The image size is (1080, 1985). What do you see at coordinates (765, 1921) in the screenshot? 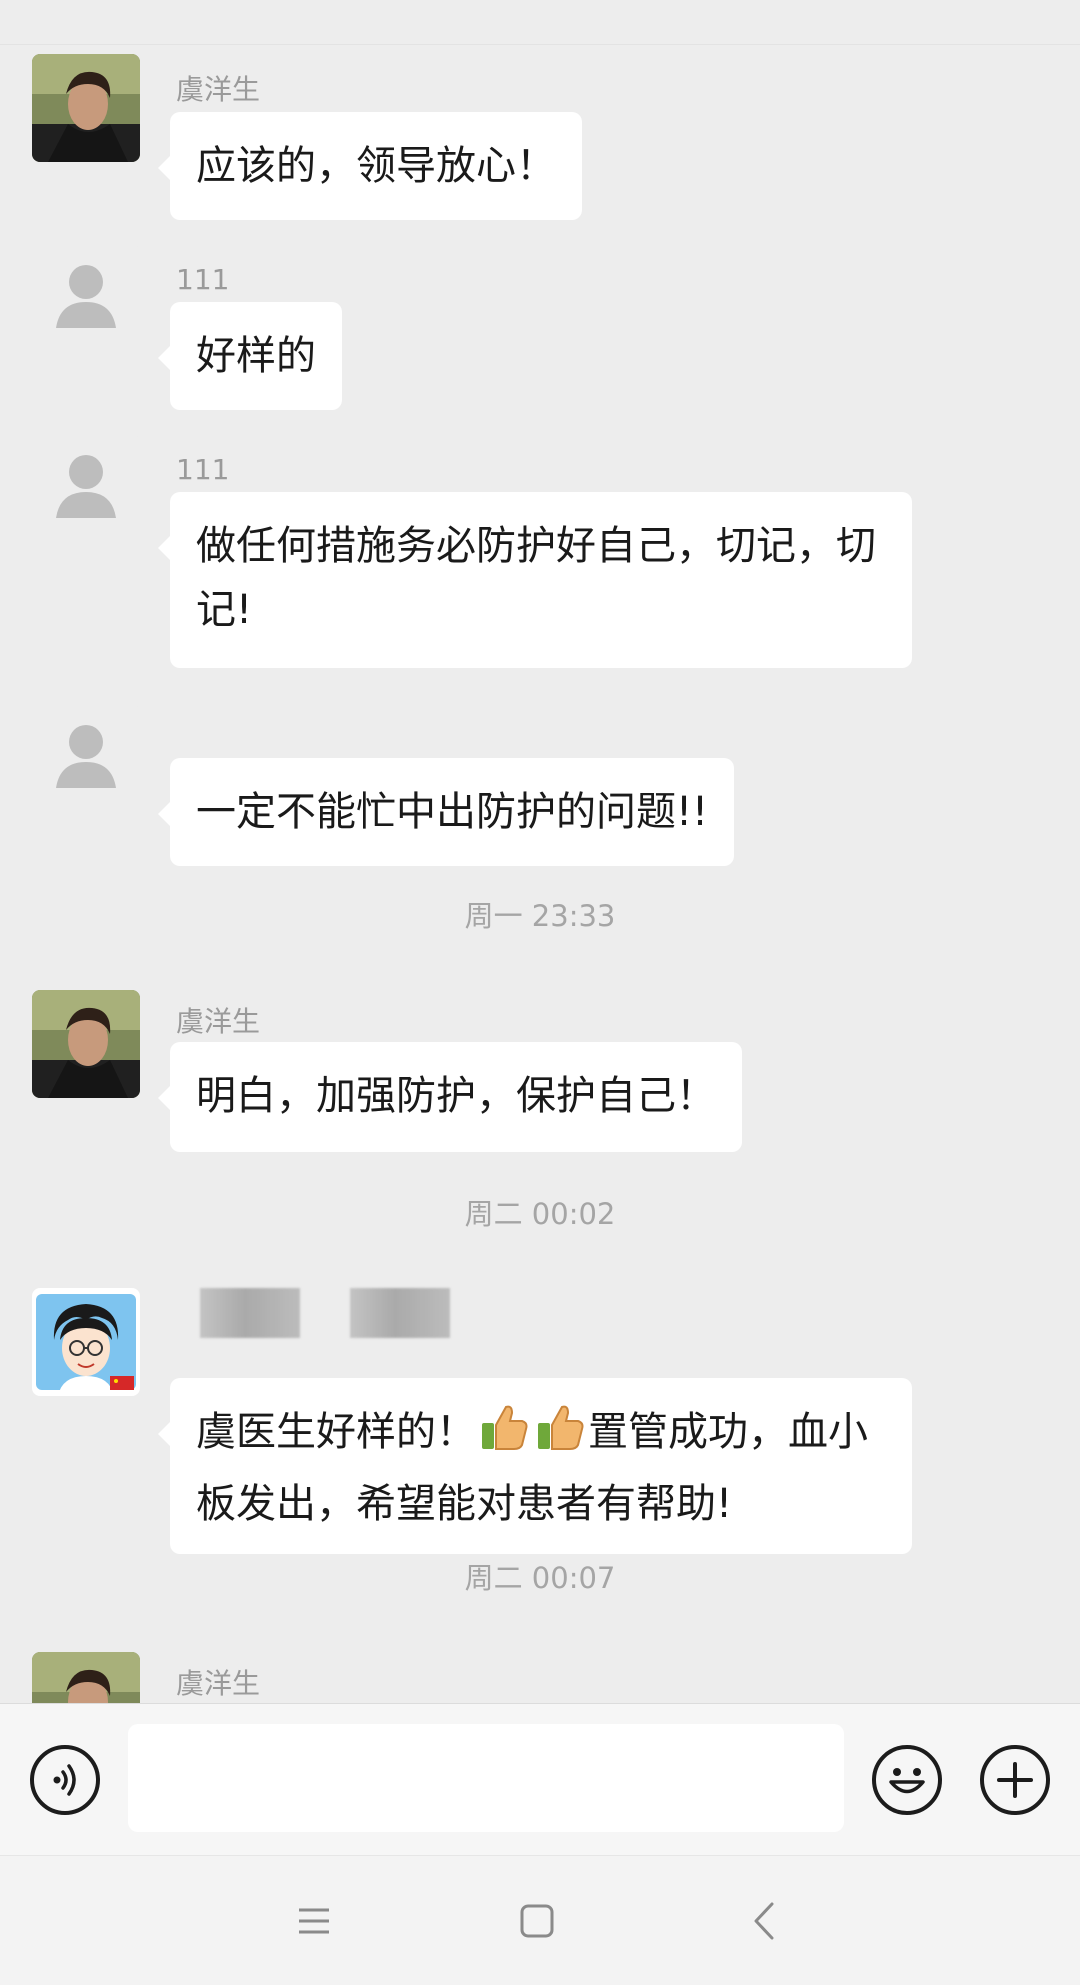
I see `back-chevron-icon` at bounding box center [765, 1921].